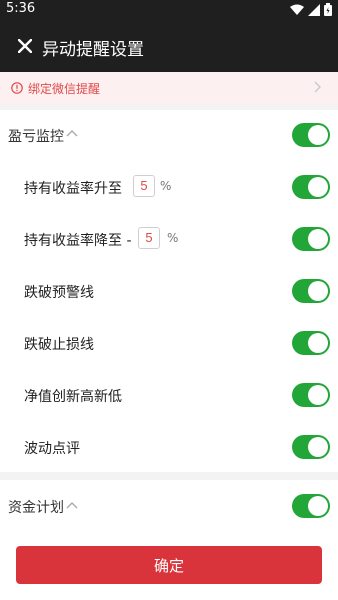  Describe the element at coordinates (36, 137) in the screenshot. I see `profit-monitor-label: 盈亏监控` at that location.